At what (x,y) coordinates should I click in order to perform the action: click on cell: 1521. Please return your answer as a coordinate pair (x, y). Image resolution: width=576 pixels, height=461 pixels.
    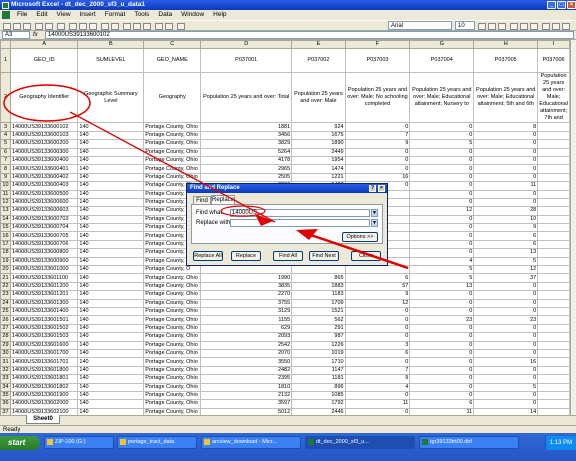
    Looking at the image, I should click on (318, 311).